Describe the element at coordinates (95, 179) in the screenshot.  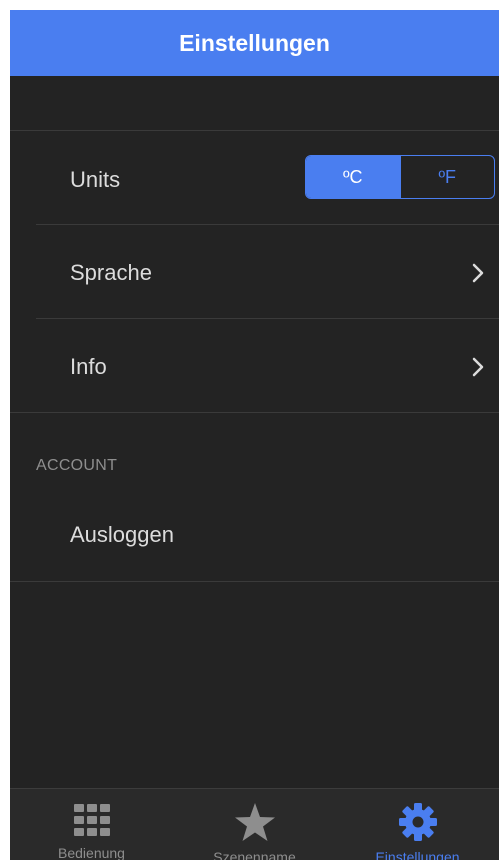
I see `units-label: Units` at that location.